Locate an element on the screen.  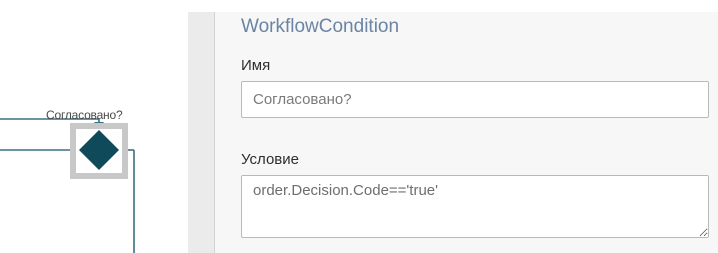
condition-node-diamond is located at coordinates (99, 150).